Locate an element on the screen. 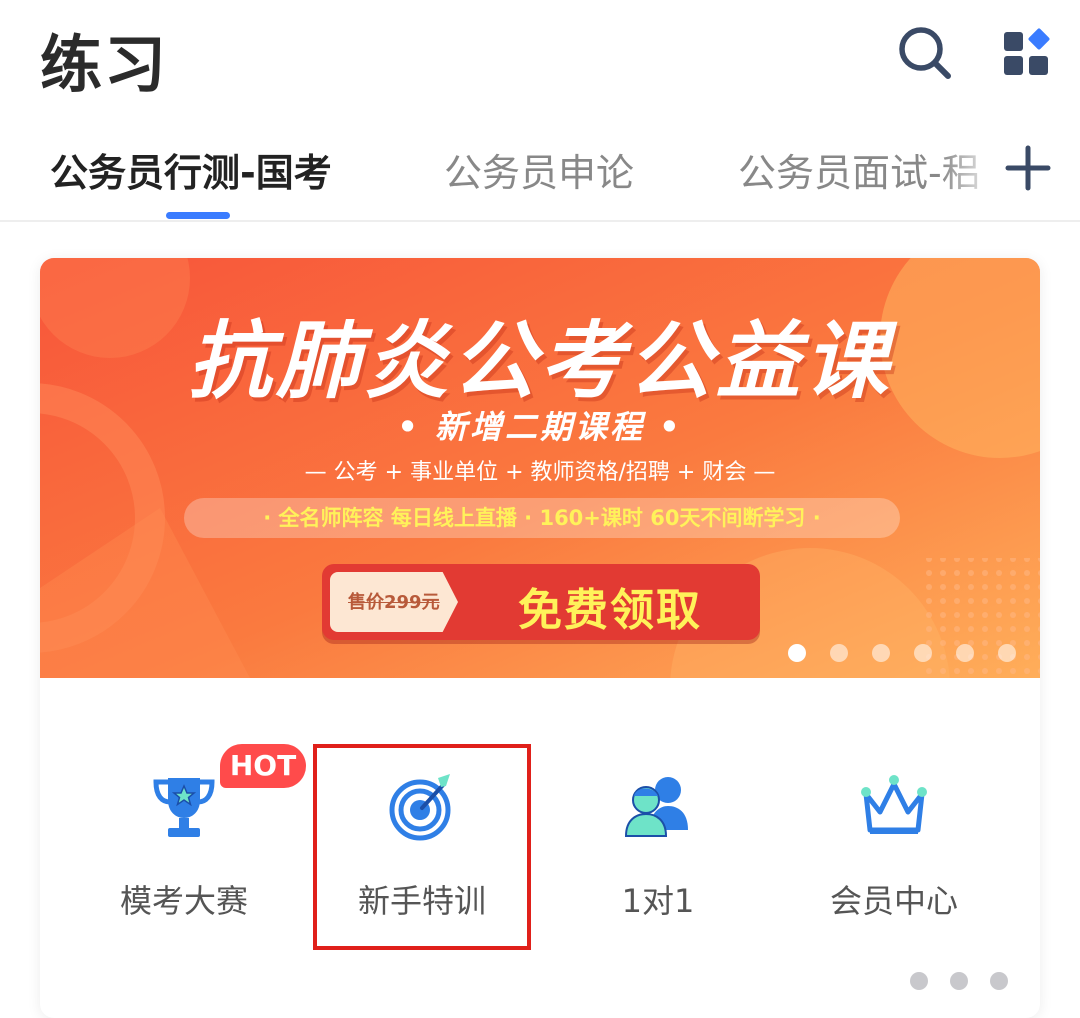 The width and height of the screenshot is (1080, 1018). shortcut-pager is located at coordinates (965, 984).